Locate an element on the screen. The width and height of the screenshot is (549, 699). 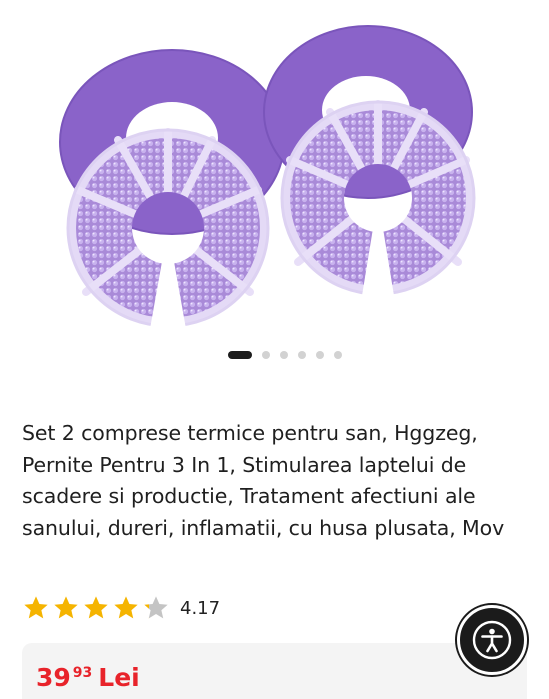
accessibility-icon is located at coordinates (492, 640).